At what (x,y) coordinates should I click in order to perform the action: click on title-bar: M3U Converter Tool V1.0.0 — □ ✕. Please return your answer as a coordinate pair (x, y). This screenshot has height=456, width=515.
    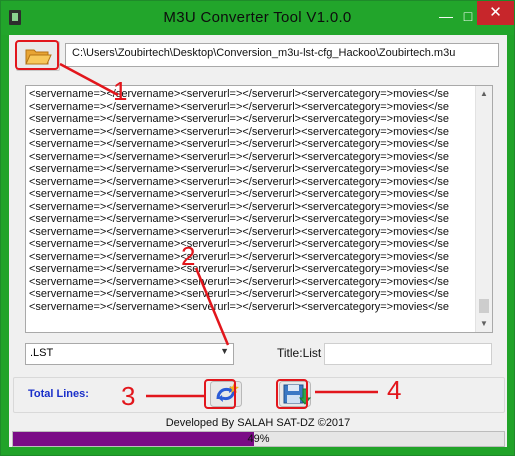
    Looking at the image, I should click on (257, 18).